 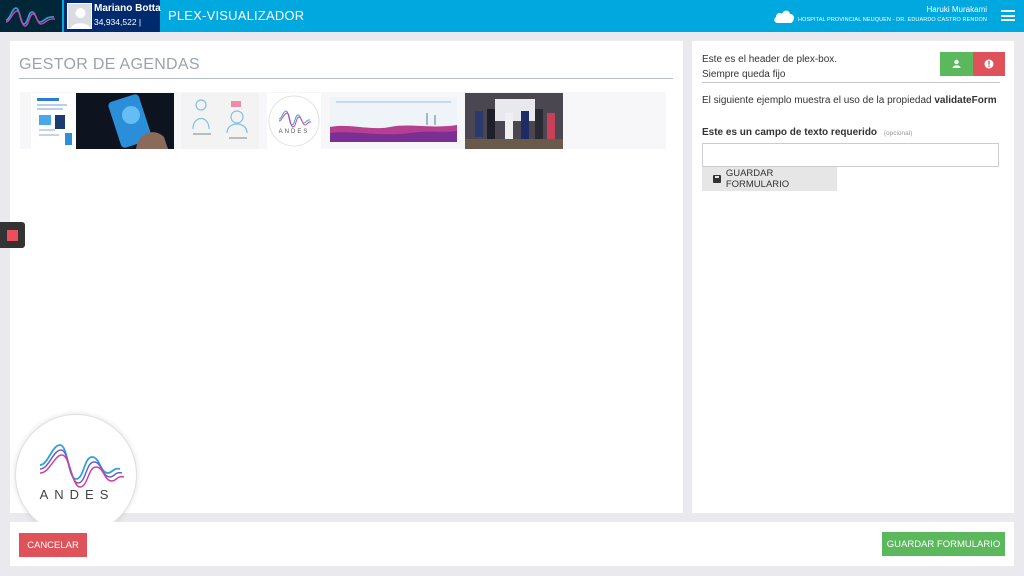 I want to click on title-divider, so click(x=346, y=78).